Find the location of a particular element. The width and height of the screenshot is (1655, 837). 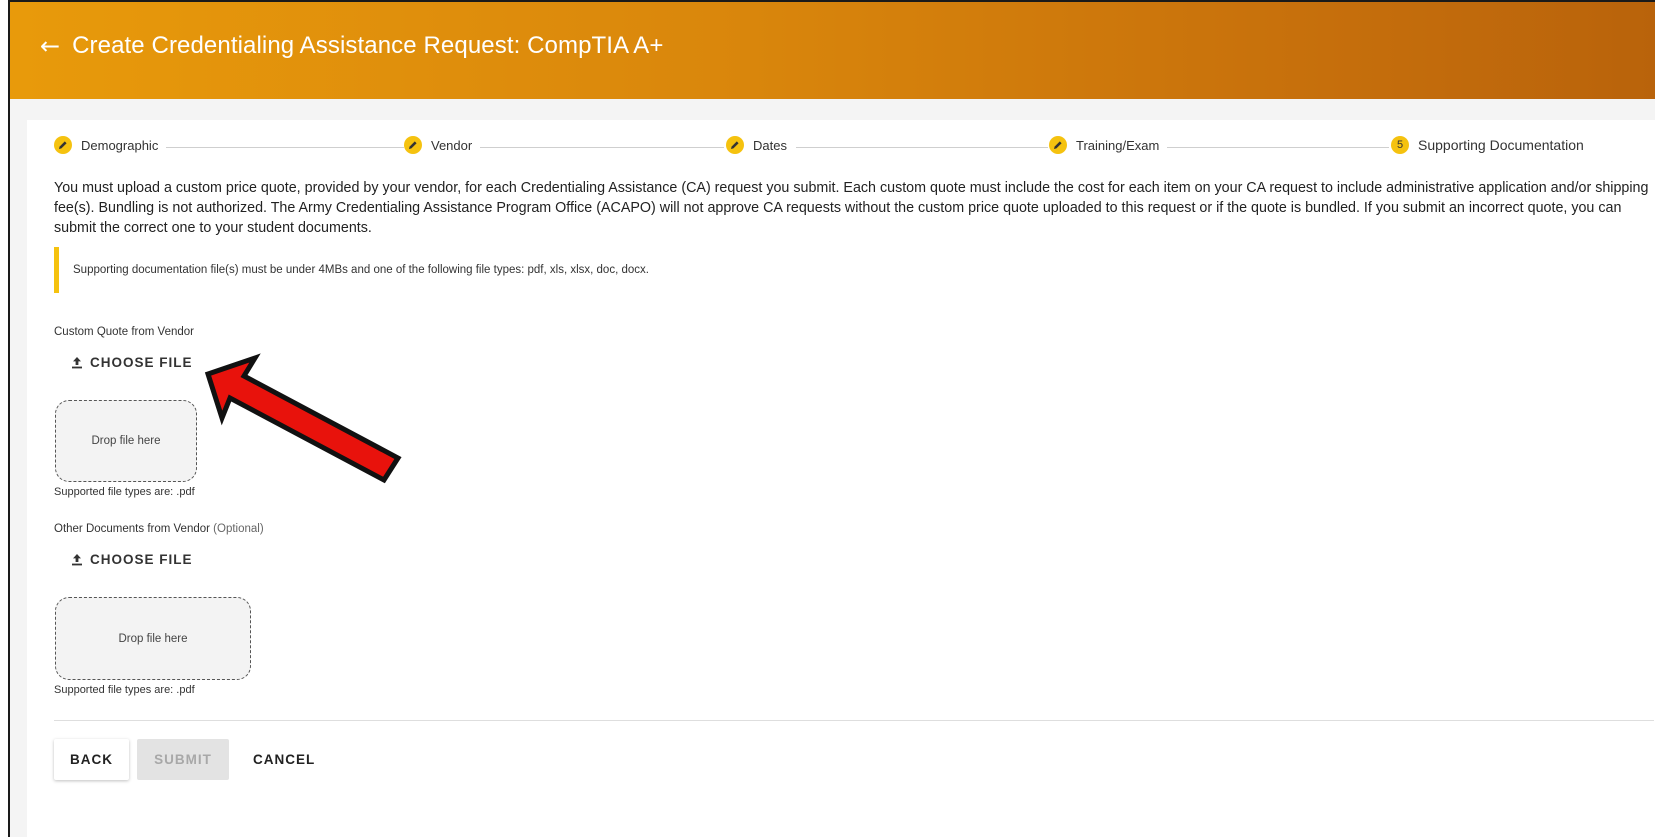

divider is located at coordinates (854, 720).